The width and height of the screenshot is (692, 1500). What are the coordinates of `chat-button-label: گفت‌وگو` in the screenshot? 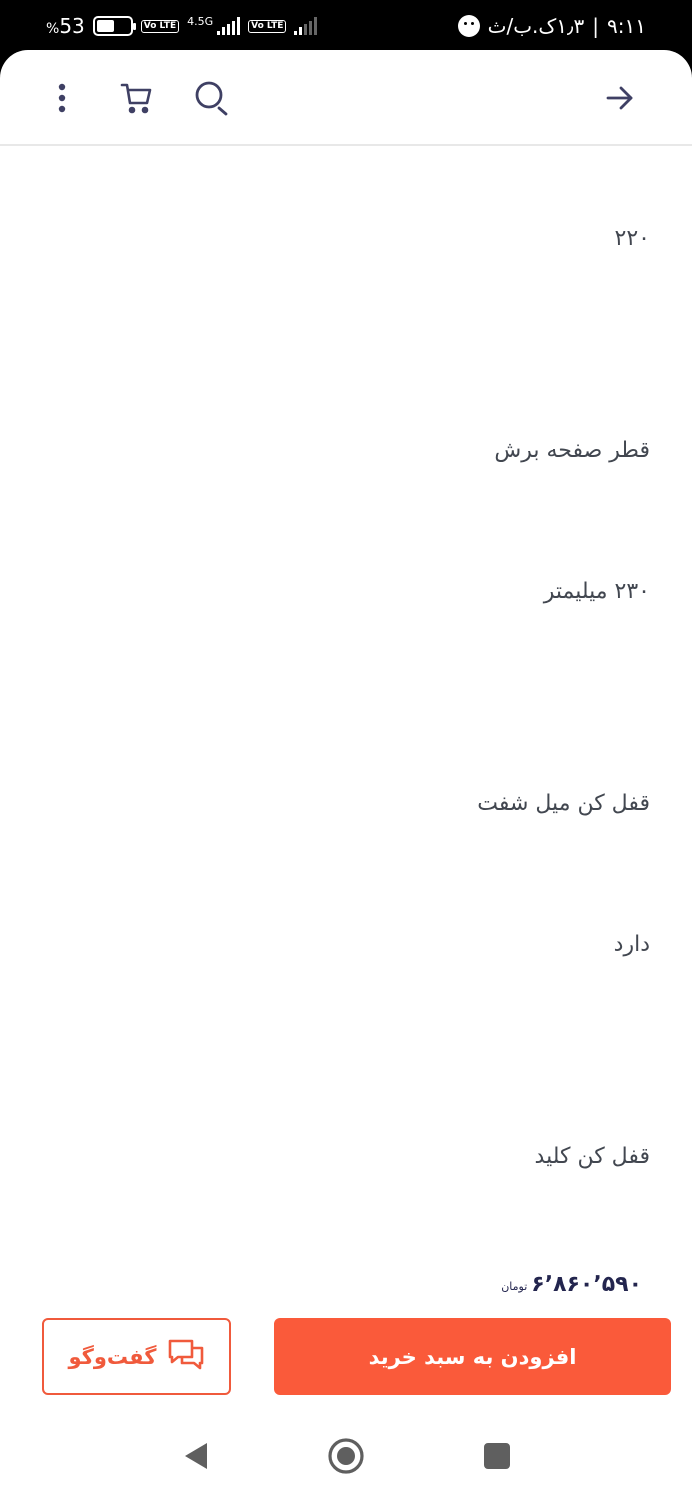 It's located at (112, 1356).